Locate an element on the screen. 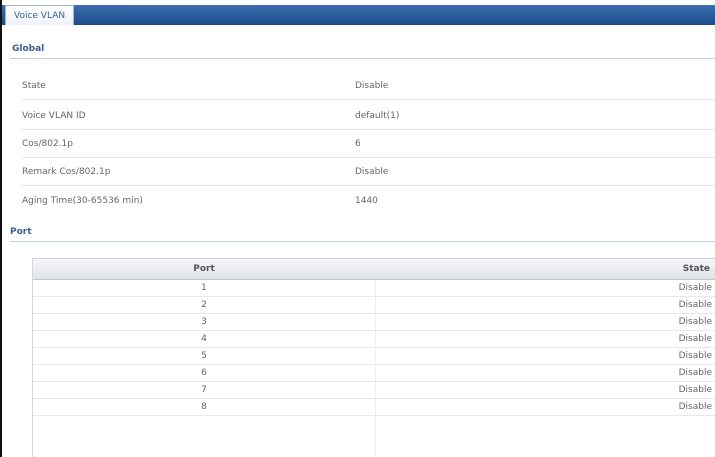  state-label: State is located at coordinates (34, 86).